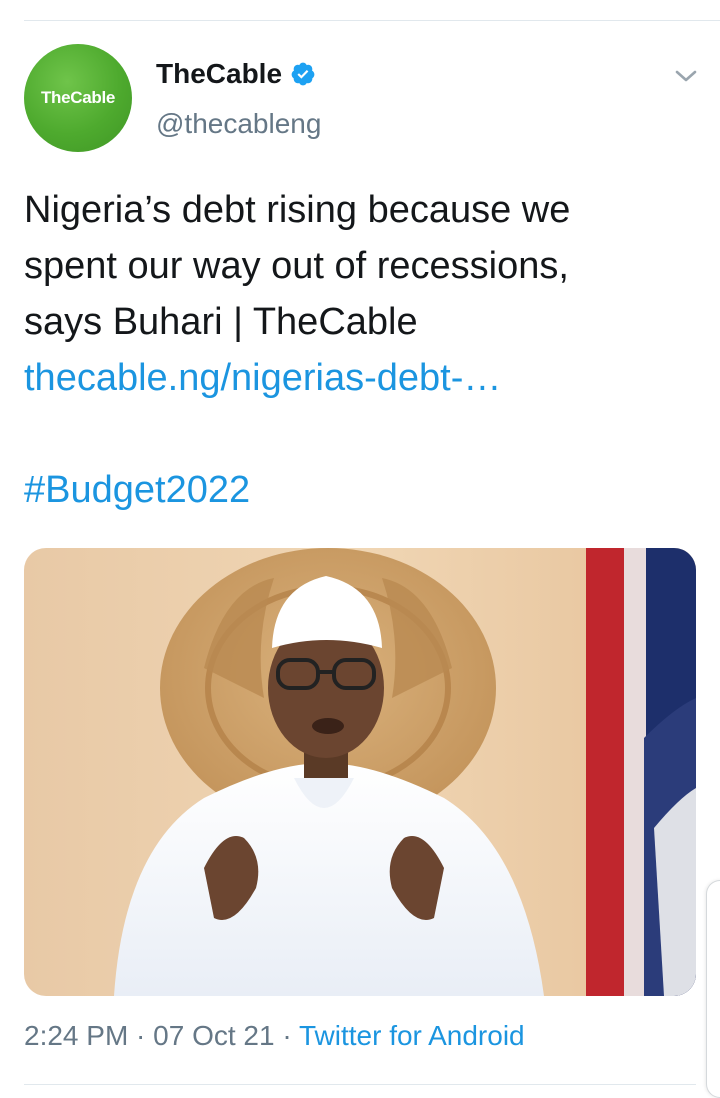 The image size is (720, 1098). What do you see at coordinates (76, 1035) in the screenshot?
I see `tweet-time: 2:24 PM` at bounding box center [76, 1035].